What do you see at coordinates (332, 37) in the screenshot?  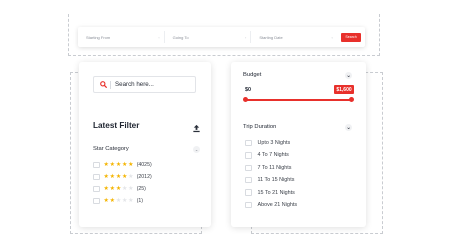 I see `calendar-icon: ▫` at bounding box center [332, 37].